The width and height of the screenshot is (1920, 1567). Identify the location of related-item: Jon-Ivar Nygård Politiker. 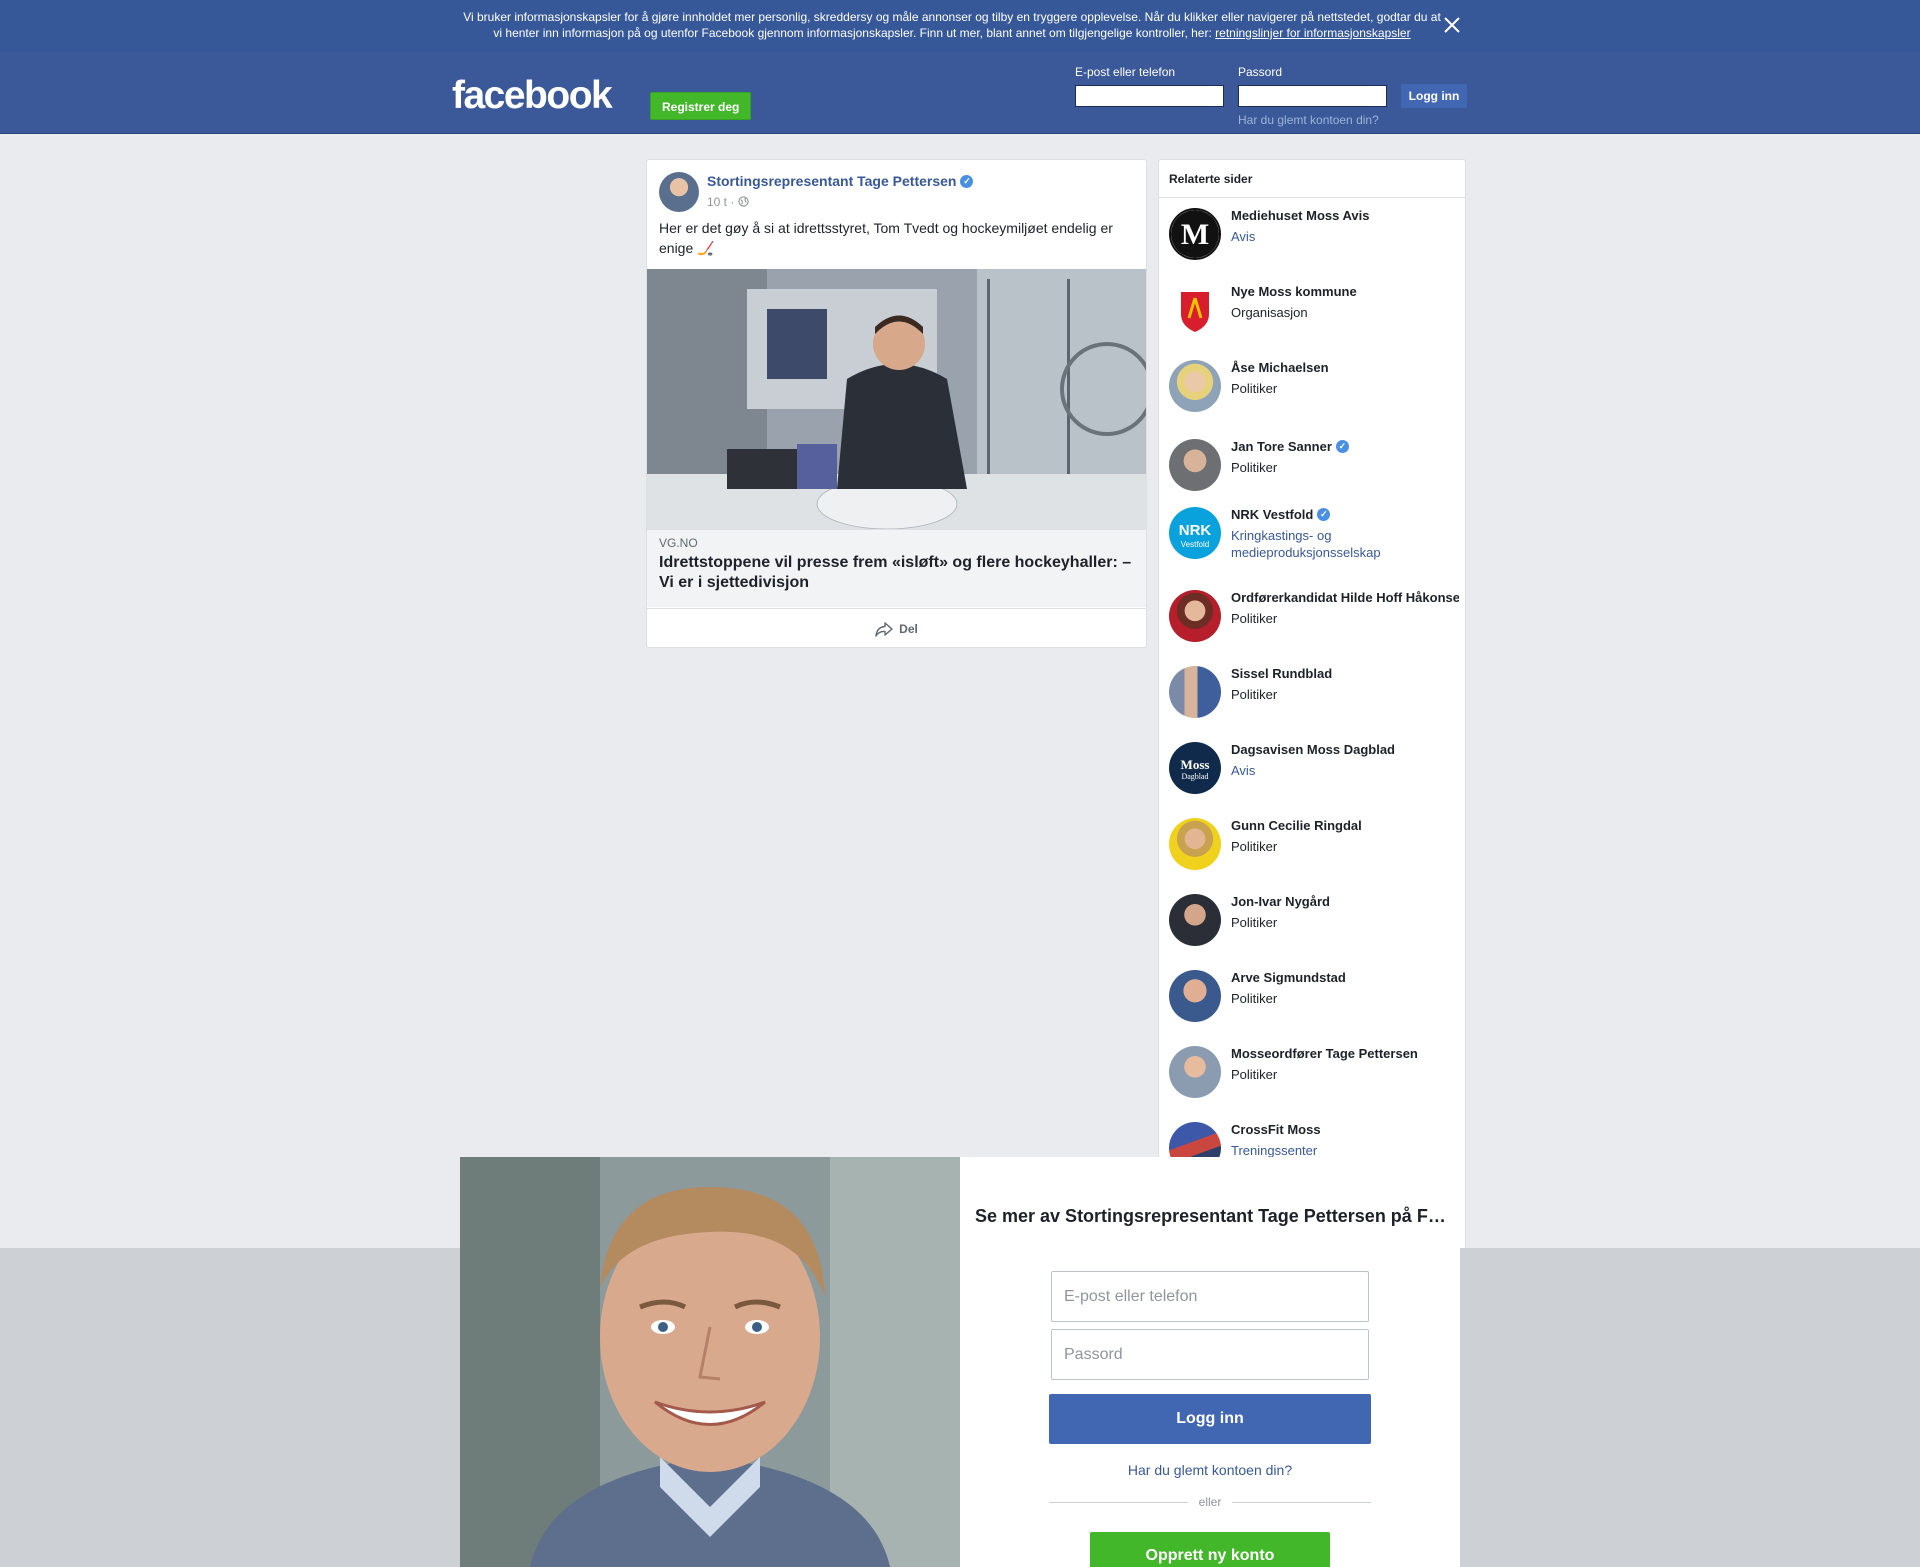
(1314, 915).